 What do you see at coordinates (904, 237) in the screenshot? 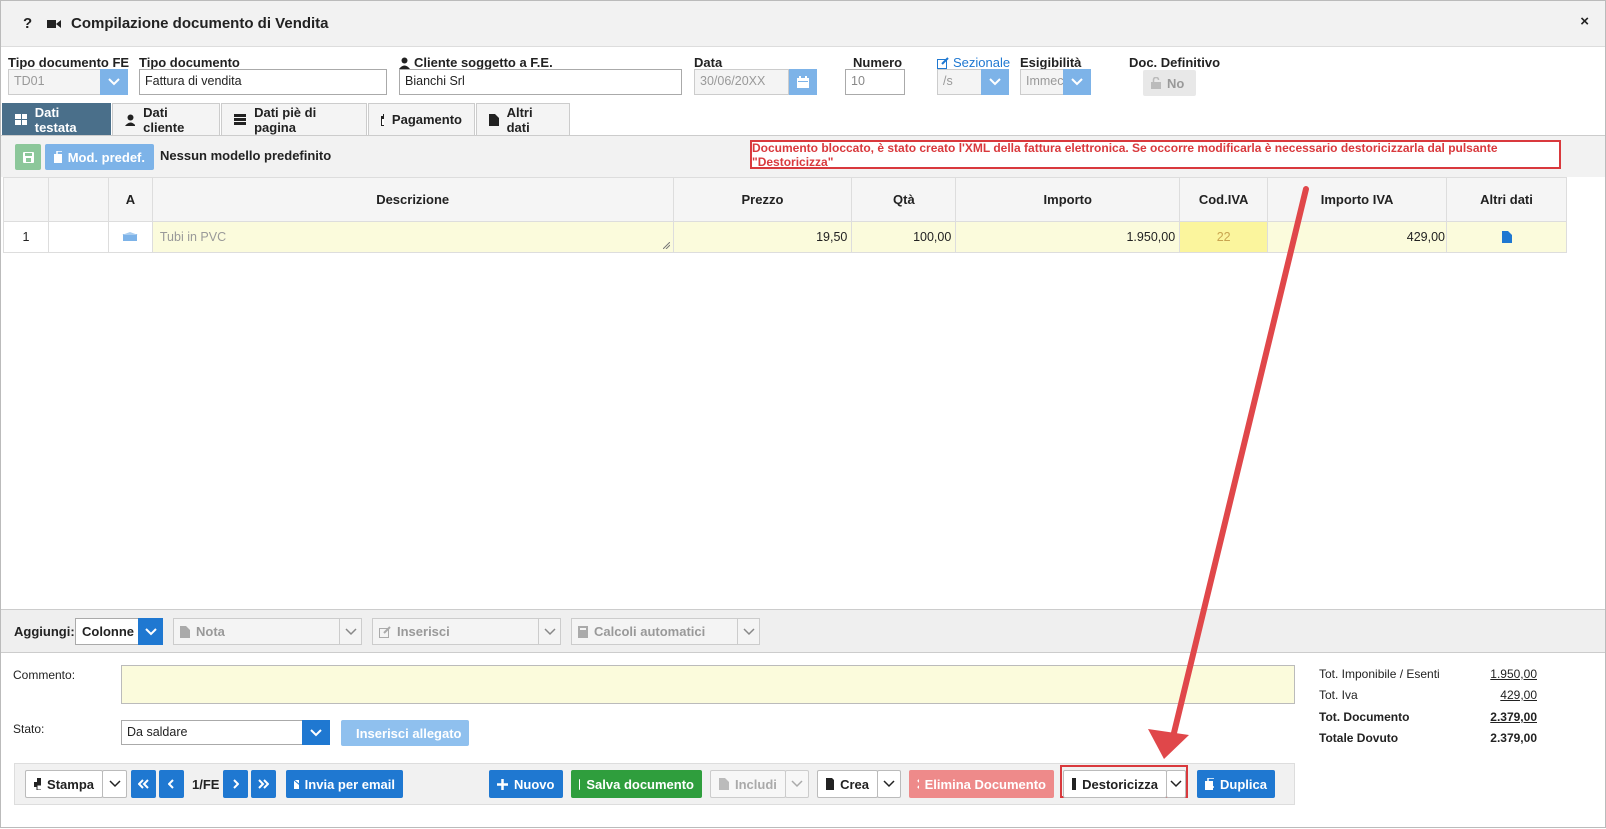
I see `qta-cell: 100,00` at bounding box center [904, 237].